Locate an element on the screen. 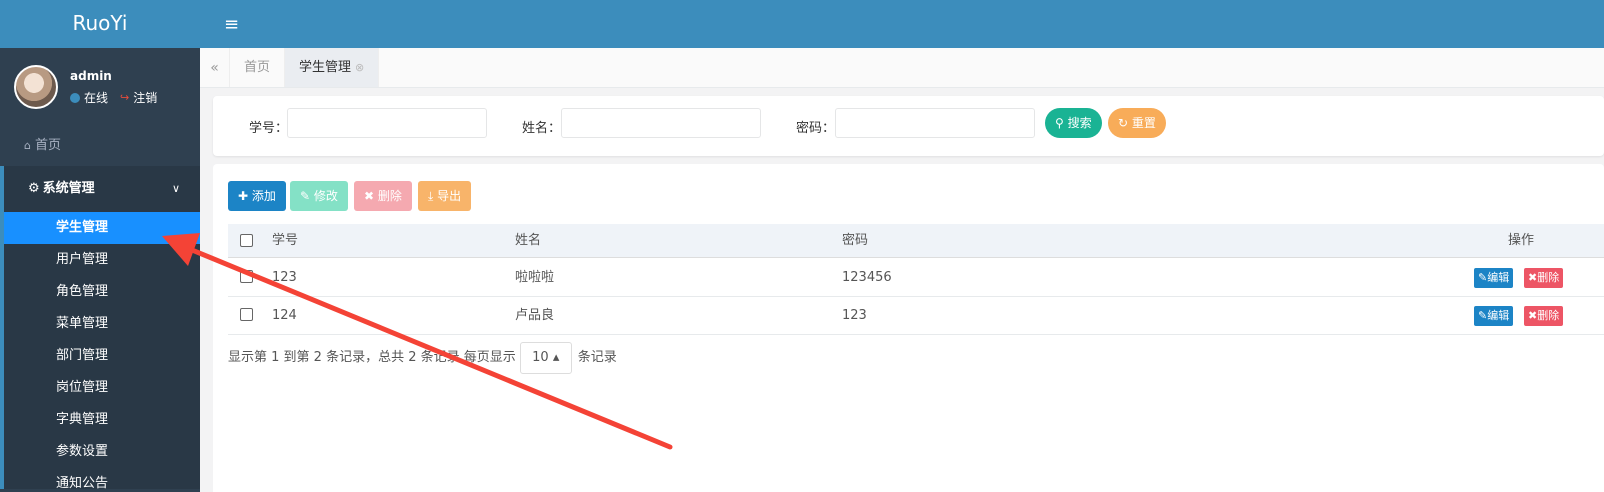 The width and height of the screenshot is (1604, 492). reset-button: ↻ 重置 is located at coordinates (1137, 123).